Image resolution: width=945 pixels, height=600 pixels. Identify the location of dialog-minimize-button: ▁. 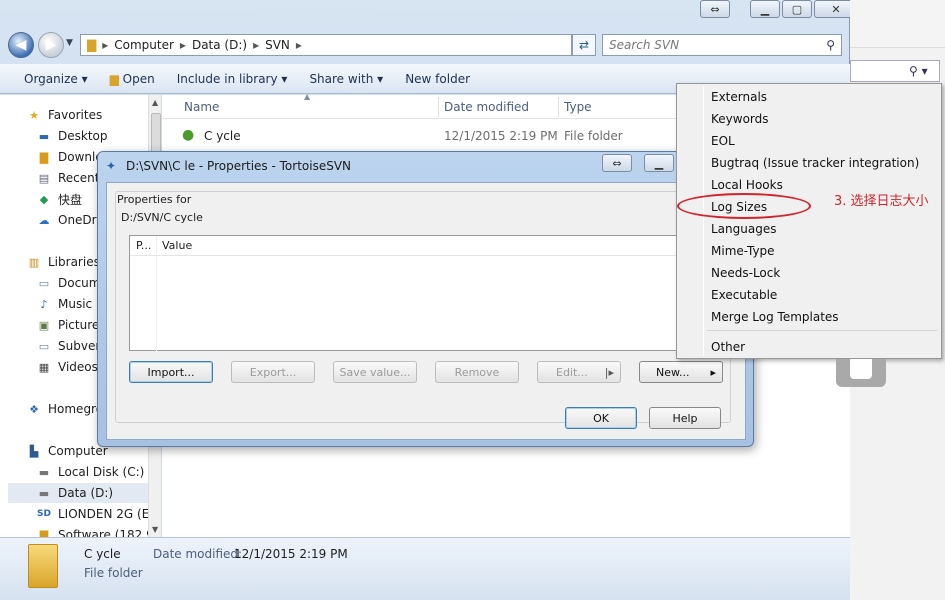
(659, 163).